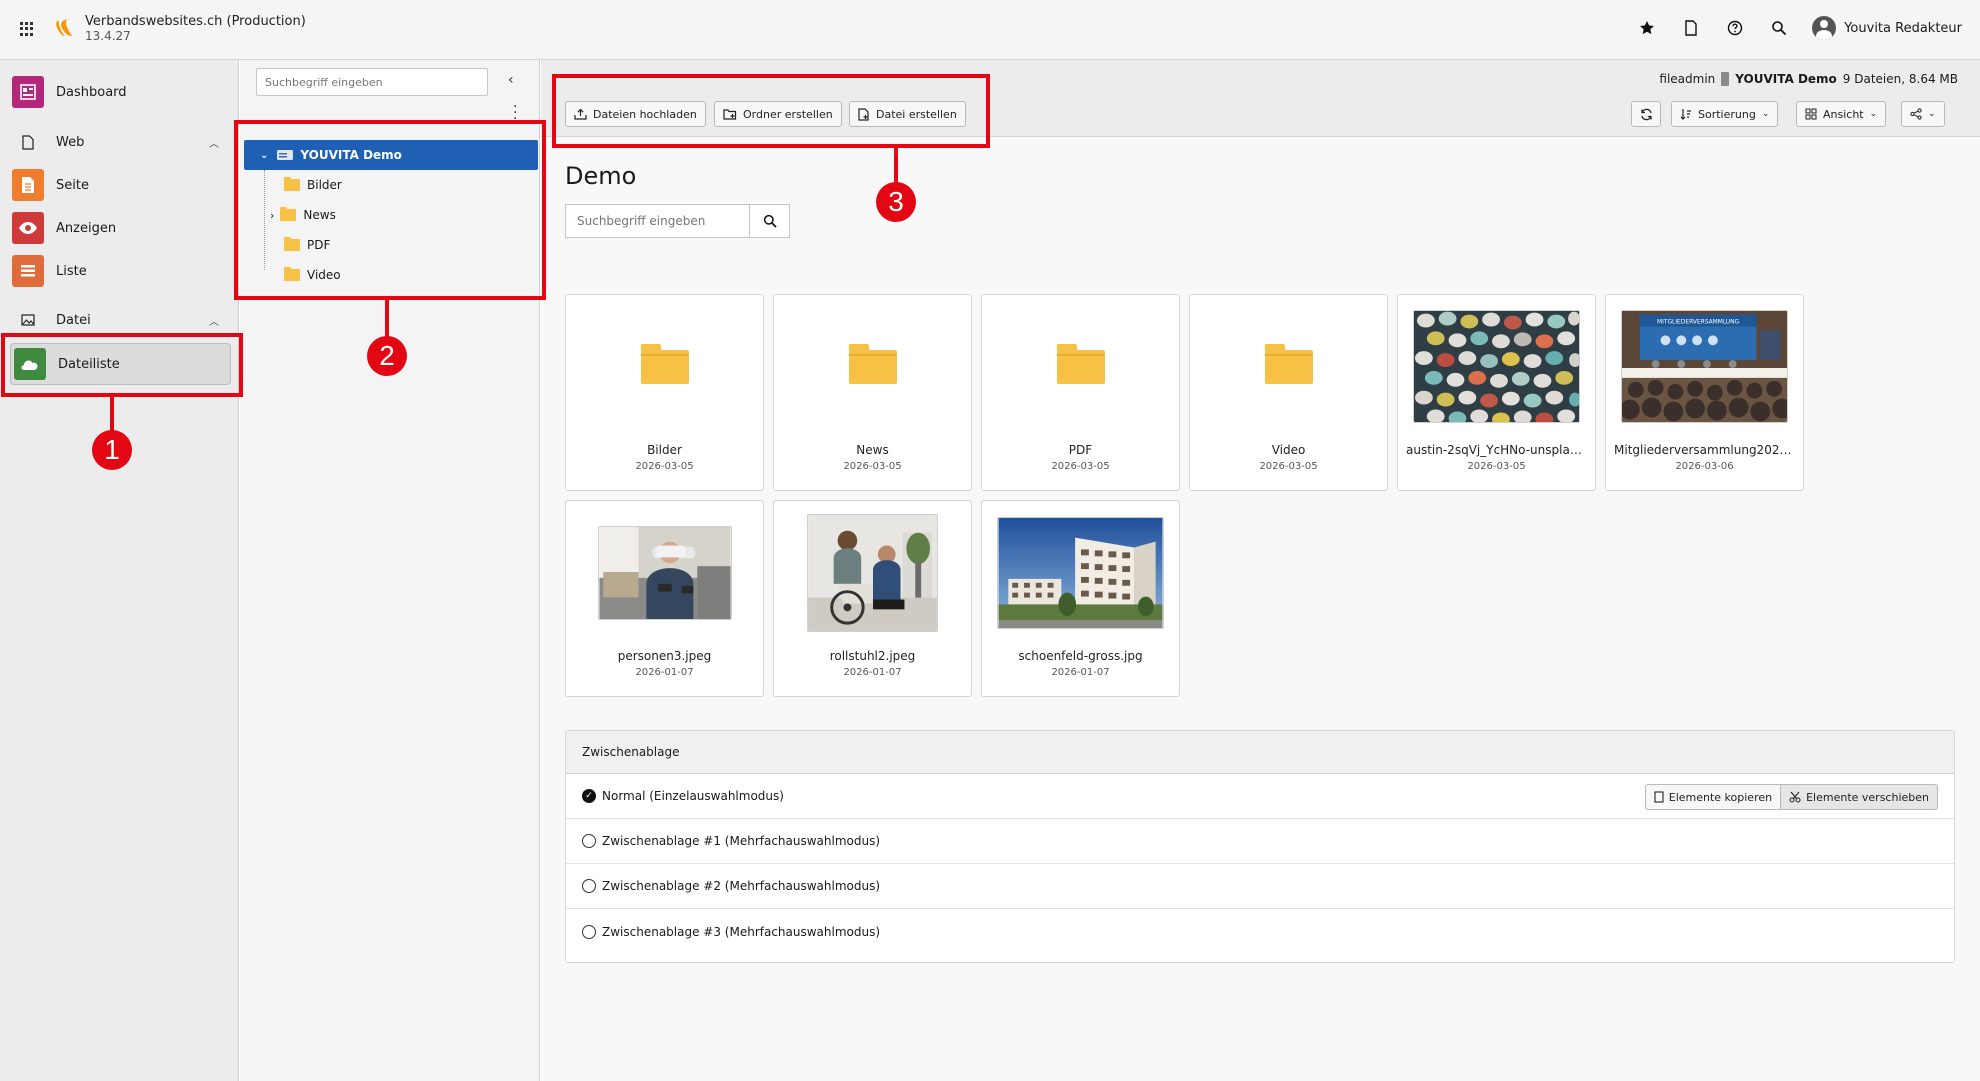 The image size is (1980, 1081). I want to click on clipboard-mode-1: Zwischenablage #1 (Mehrfachauswahlmodus), so click(1260, 841).